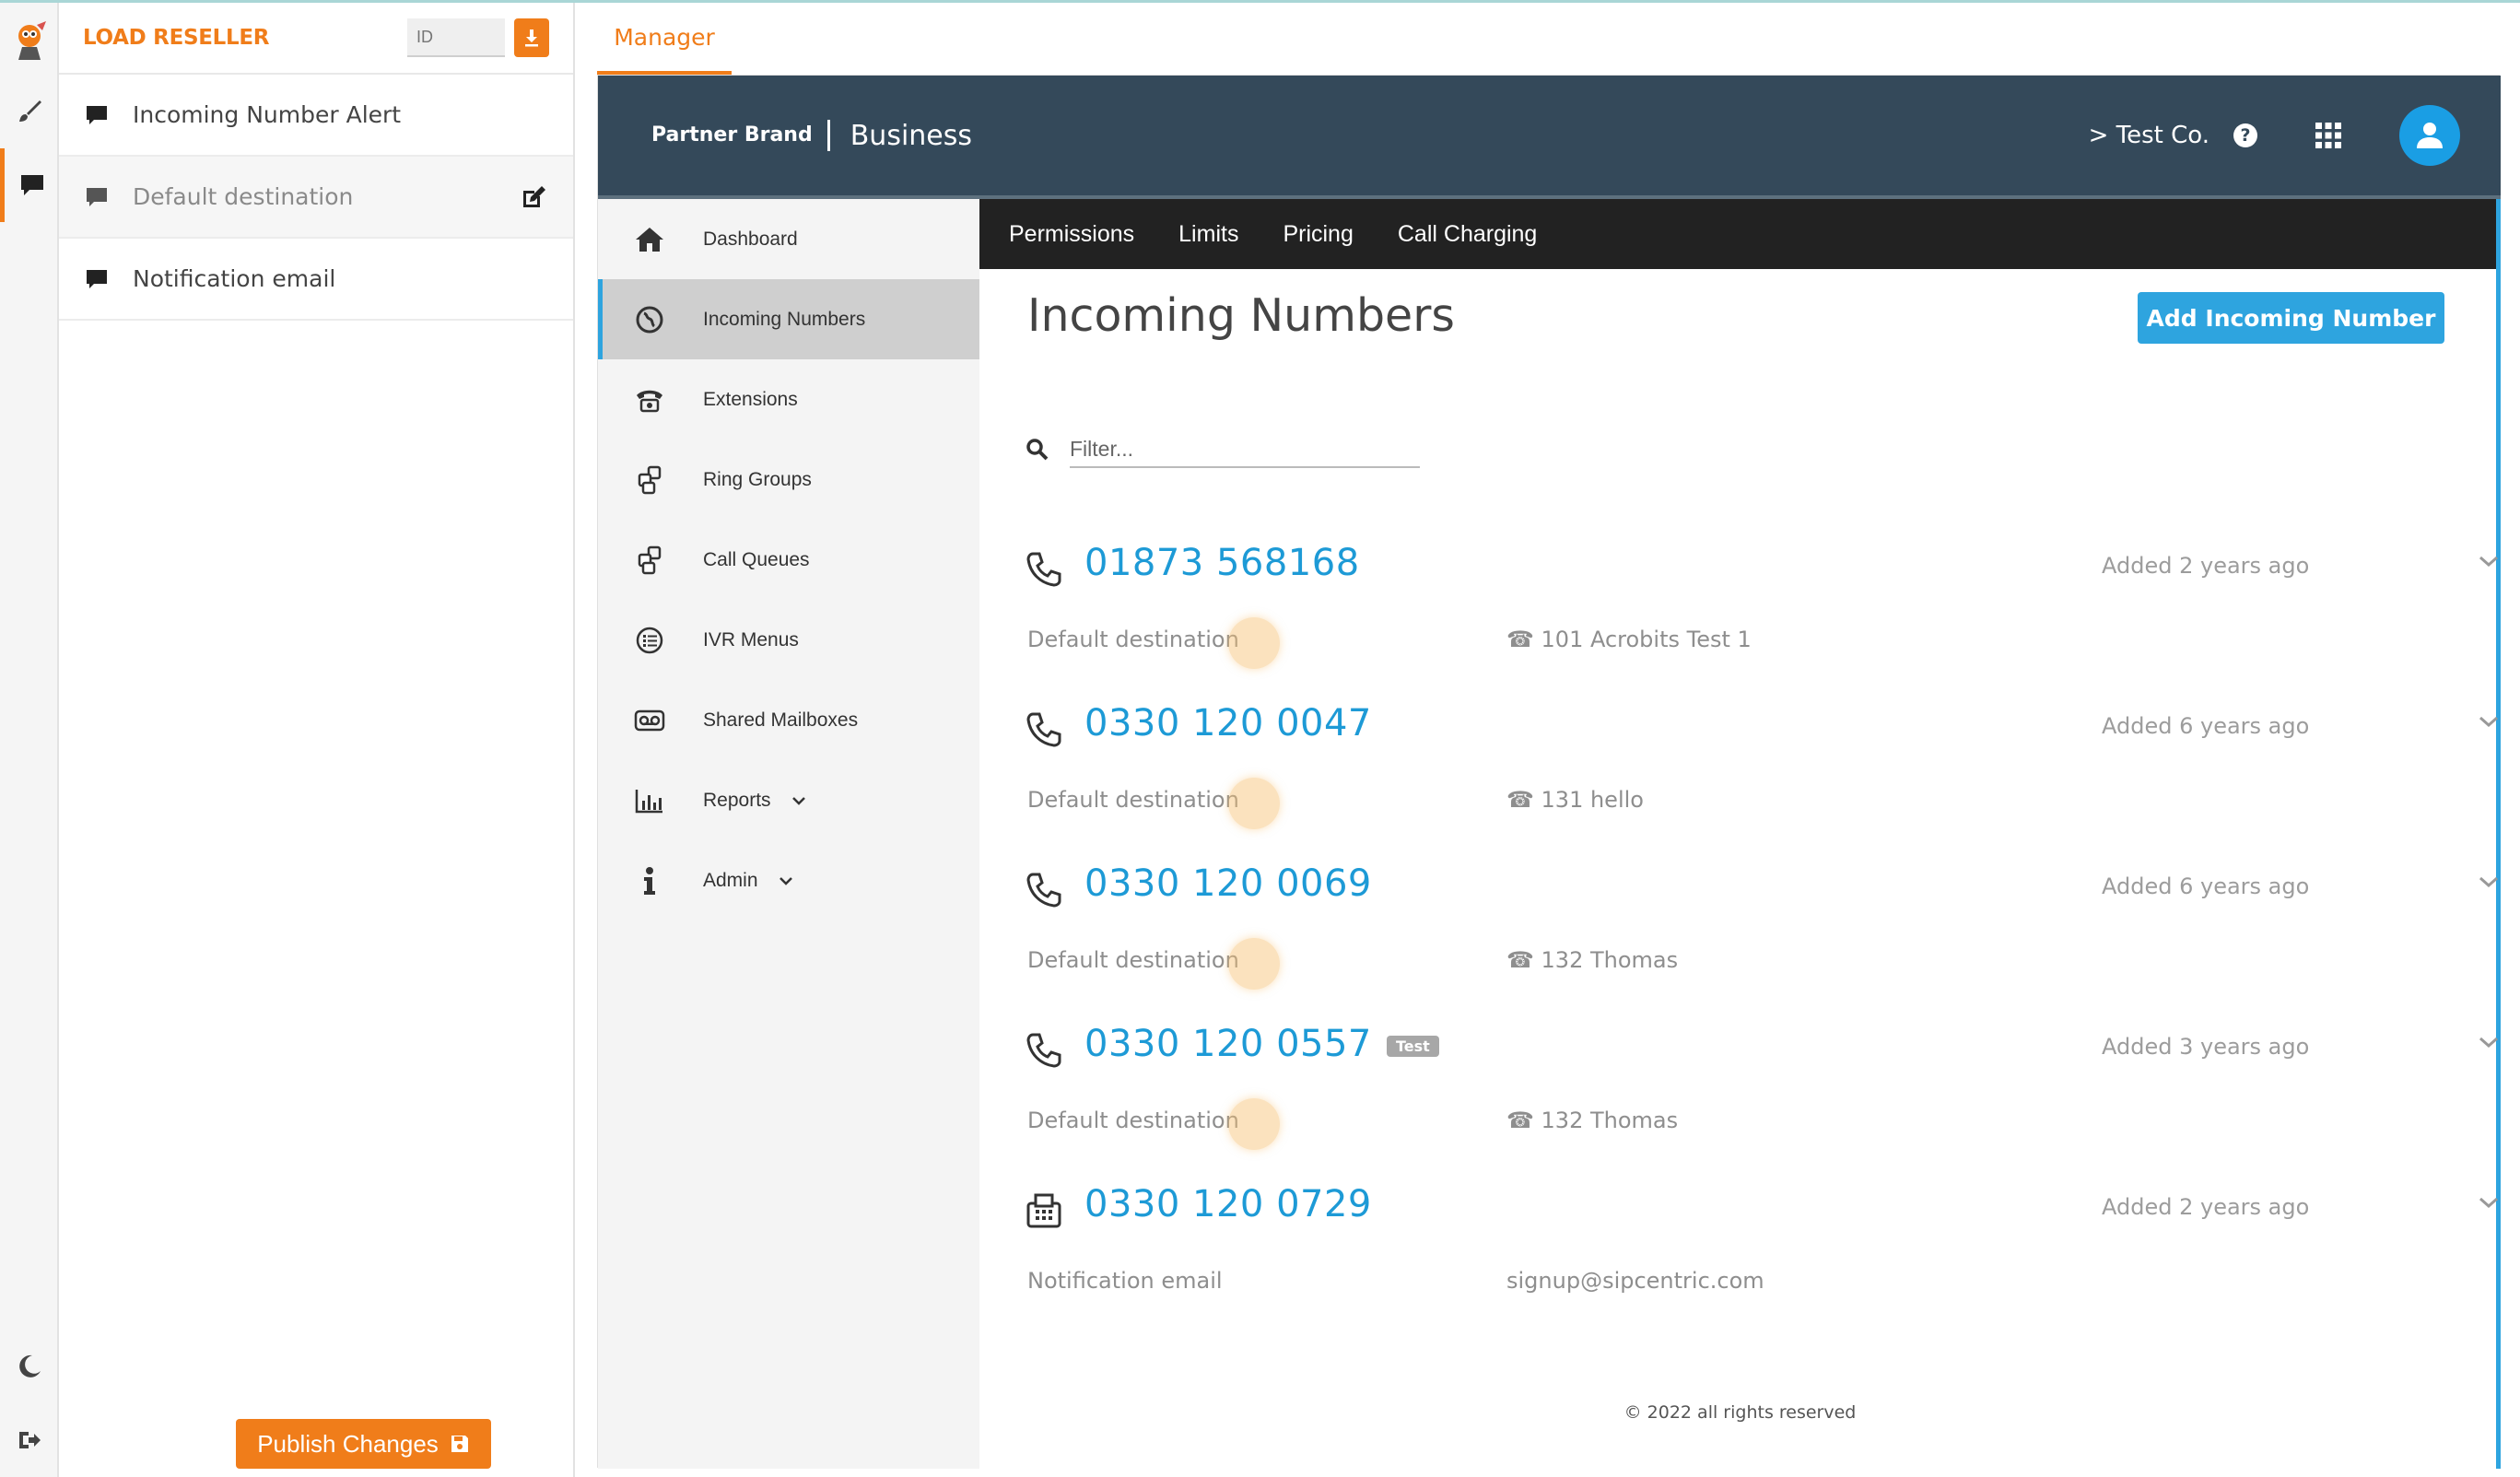 This screenshot has height=1477, width=2520. What do you see at coordinates (1467, 234) in the screenshot?
I see `tab-call-charging: Call Charging` at bounding box center [1467, 234].